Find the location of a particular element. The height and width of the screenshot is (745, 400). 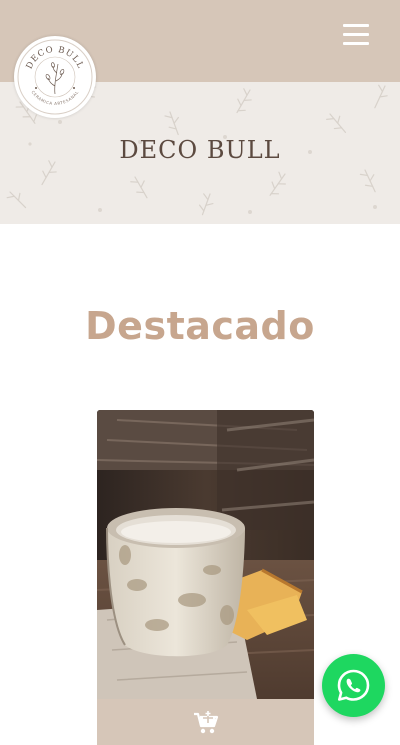

logo-emblem: DECO BULL CERAMICA ARTESANAL is located at coordinates (55, 77).